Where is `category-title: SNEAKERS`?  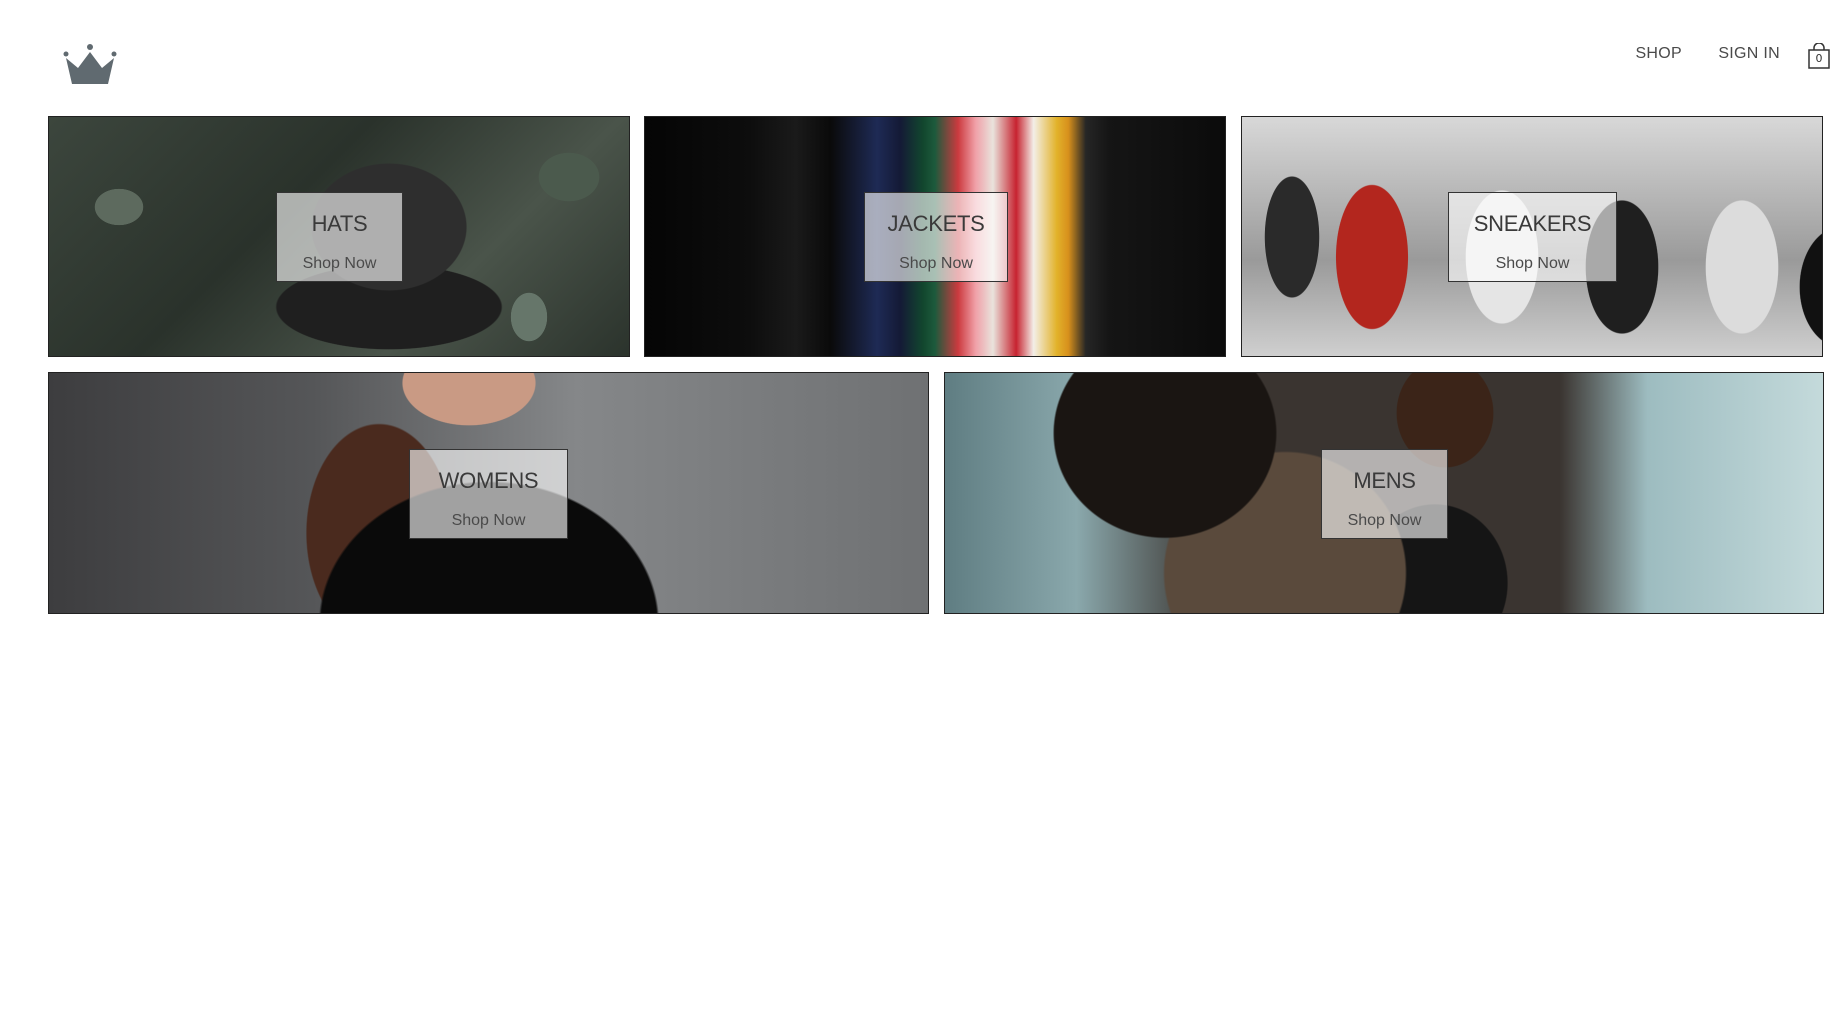
category-title: SNEAKERS is located at coordinates (1532, 223).